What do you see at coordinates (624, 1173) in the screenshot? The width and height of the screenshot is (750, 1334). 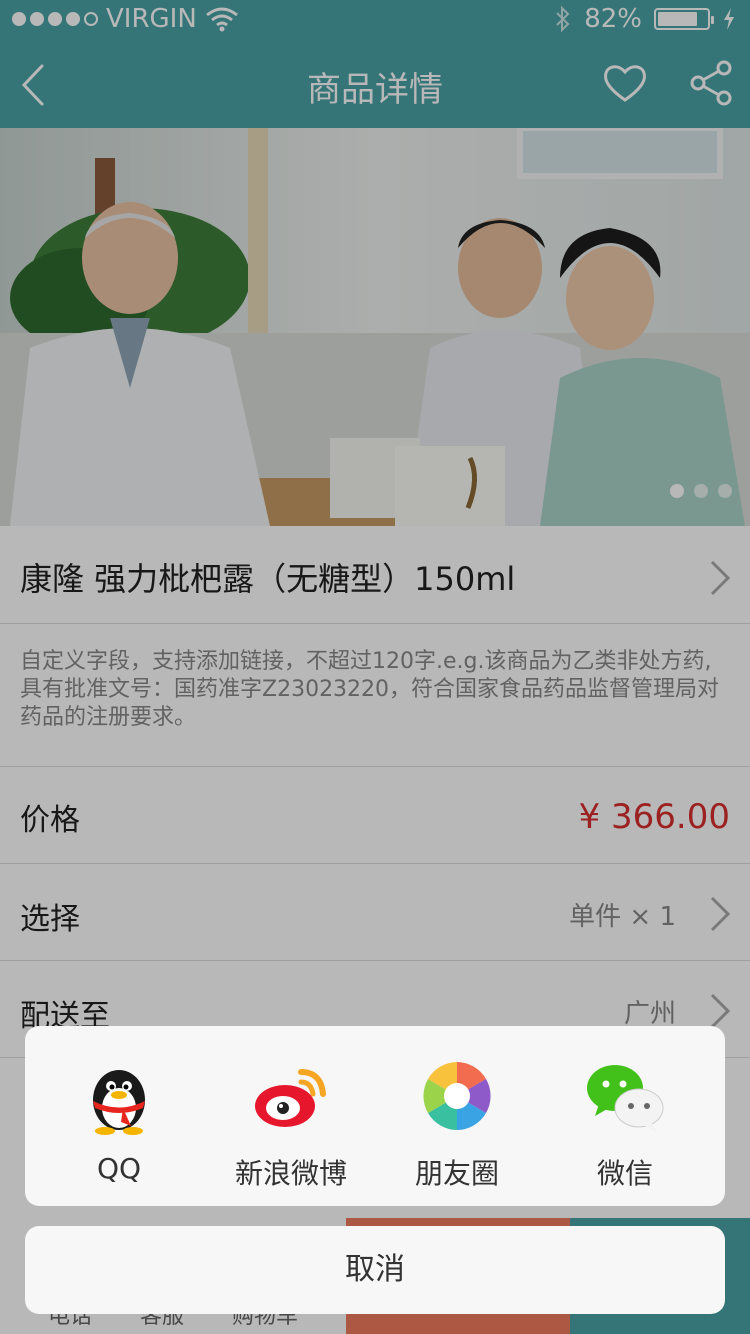 I see `share-wechat-label: 微信` at bounding box center [624, 1173].